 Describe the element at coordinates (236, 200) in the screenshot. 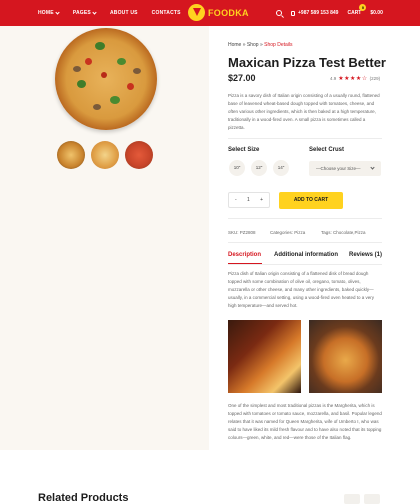

I see `decrement-button: -` at that location.